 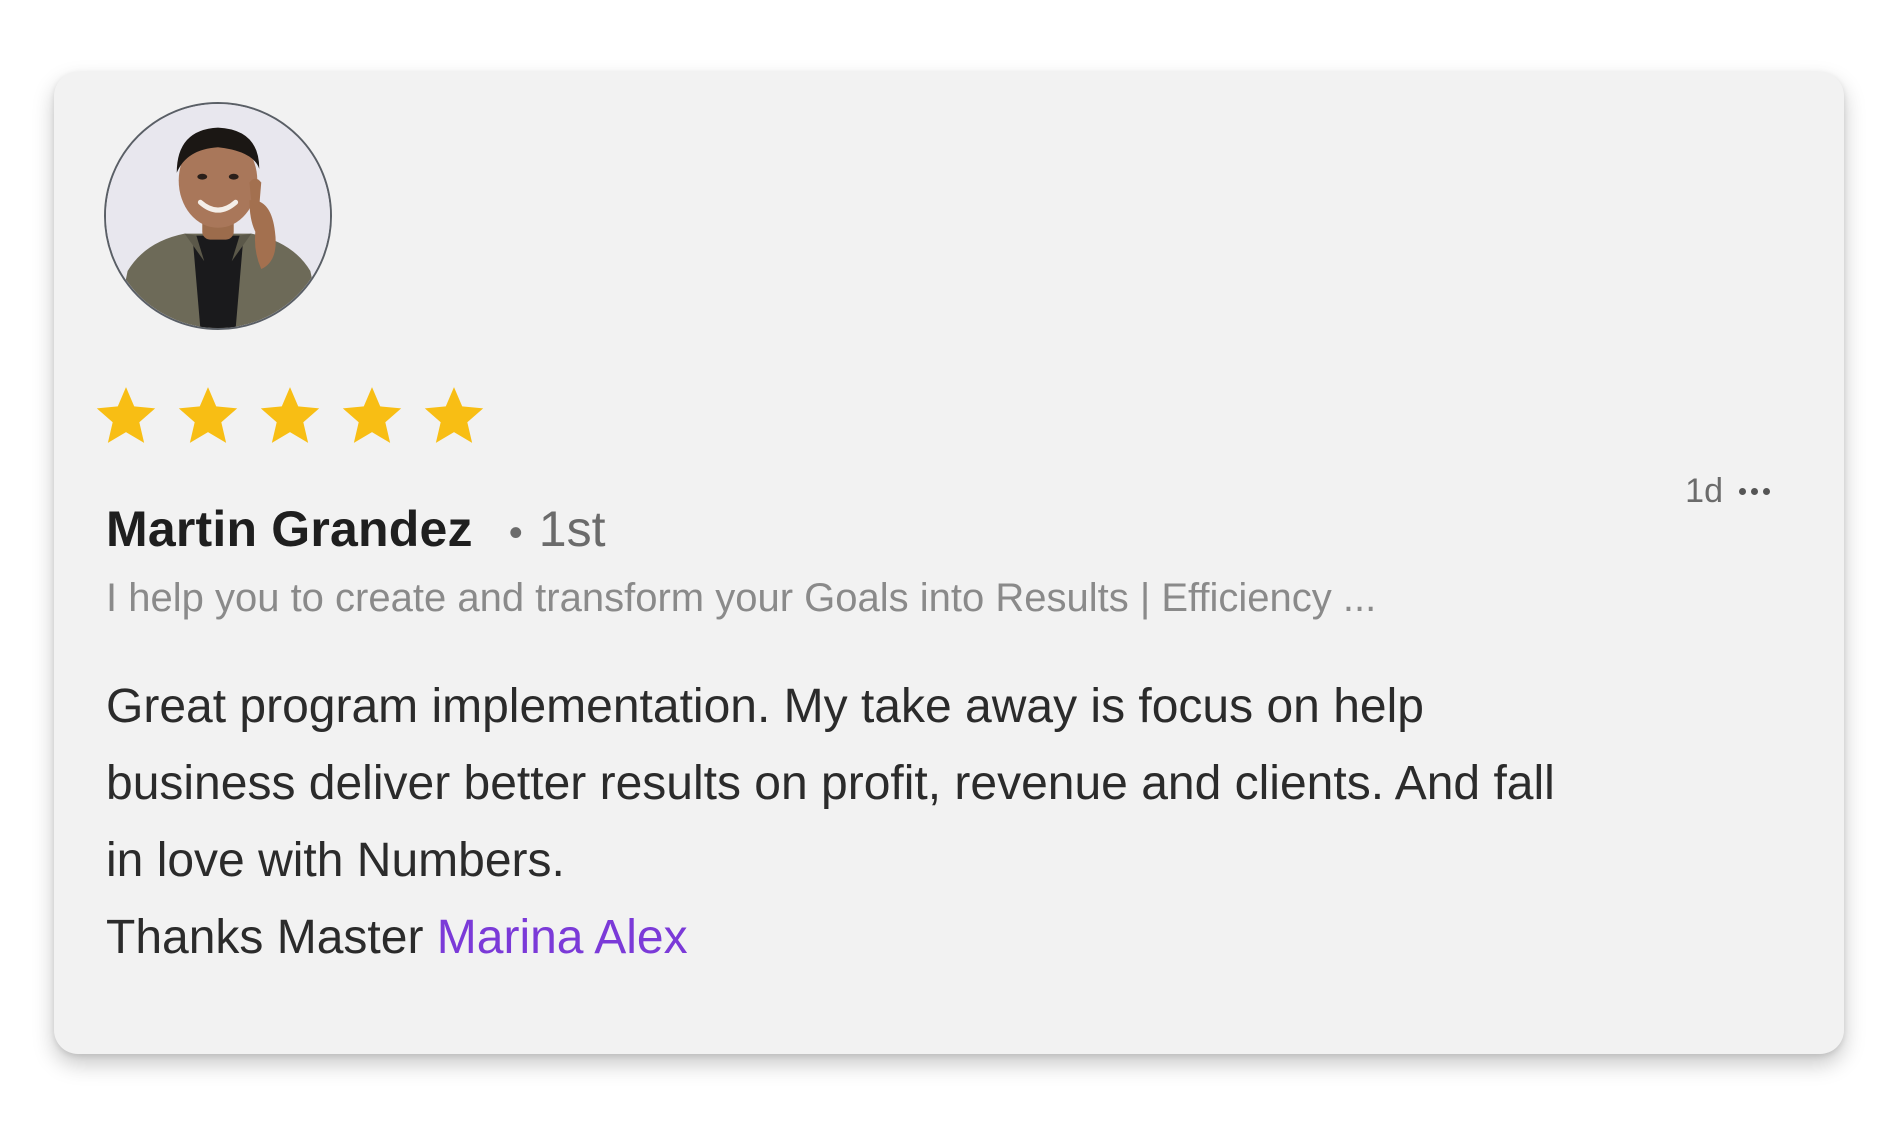 What do you see at coordinates (1704, 491) in the screenshot?
I see `timestamp: 1d` at bounding box center [1704, 491].